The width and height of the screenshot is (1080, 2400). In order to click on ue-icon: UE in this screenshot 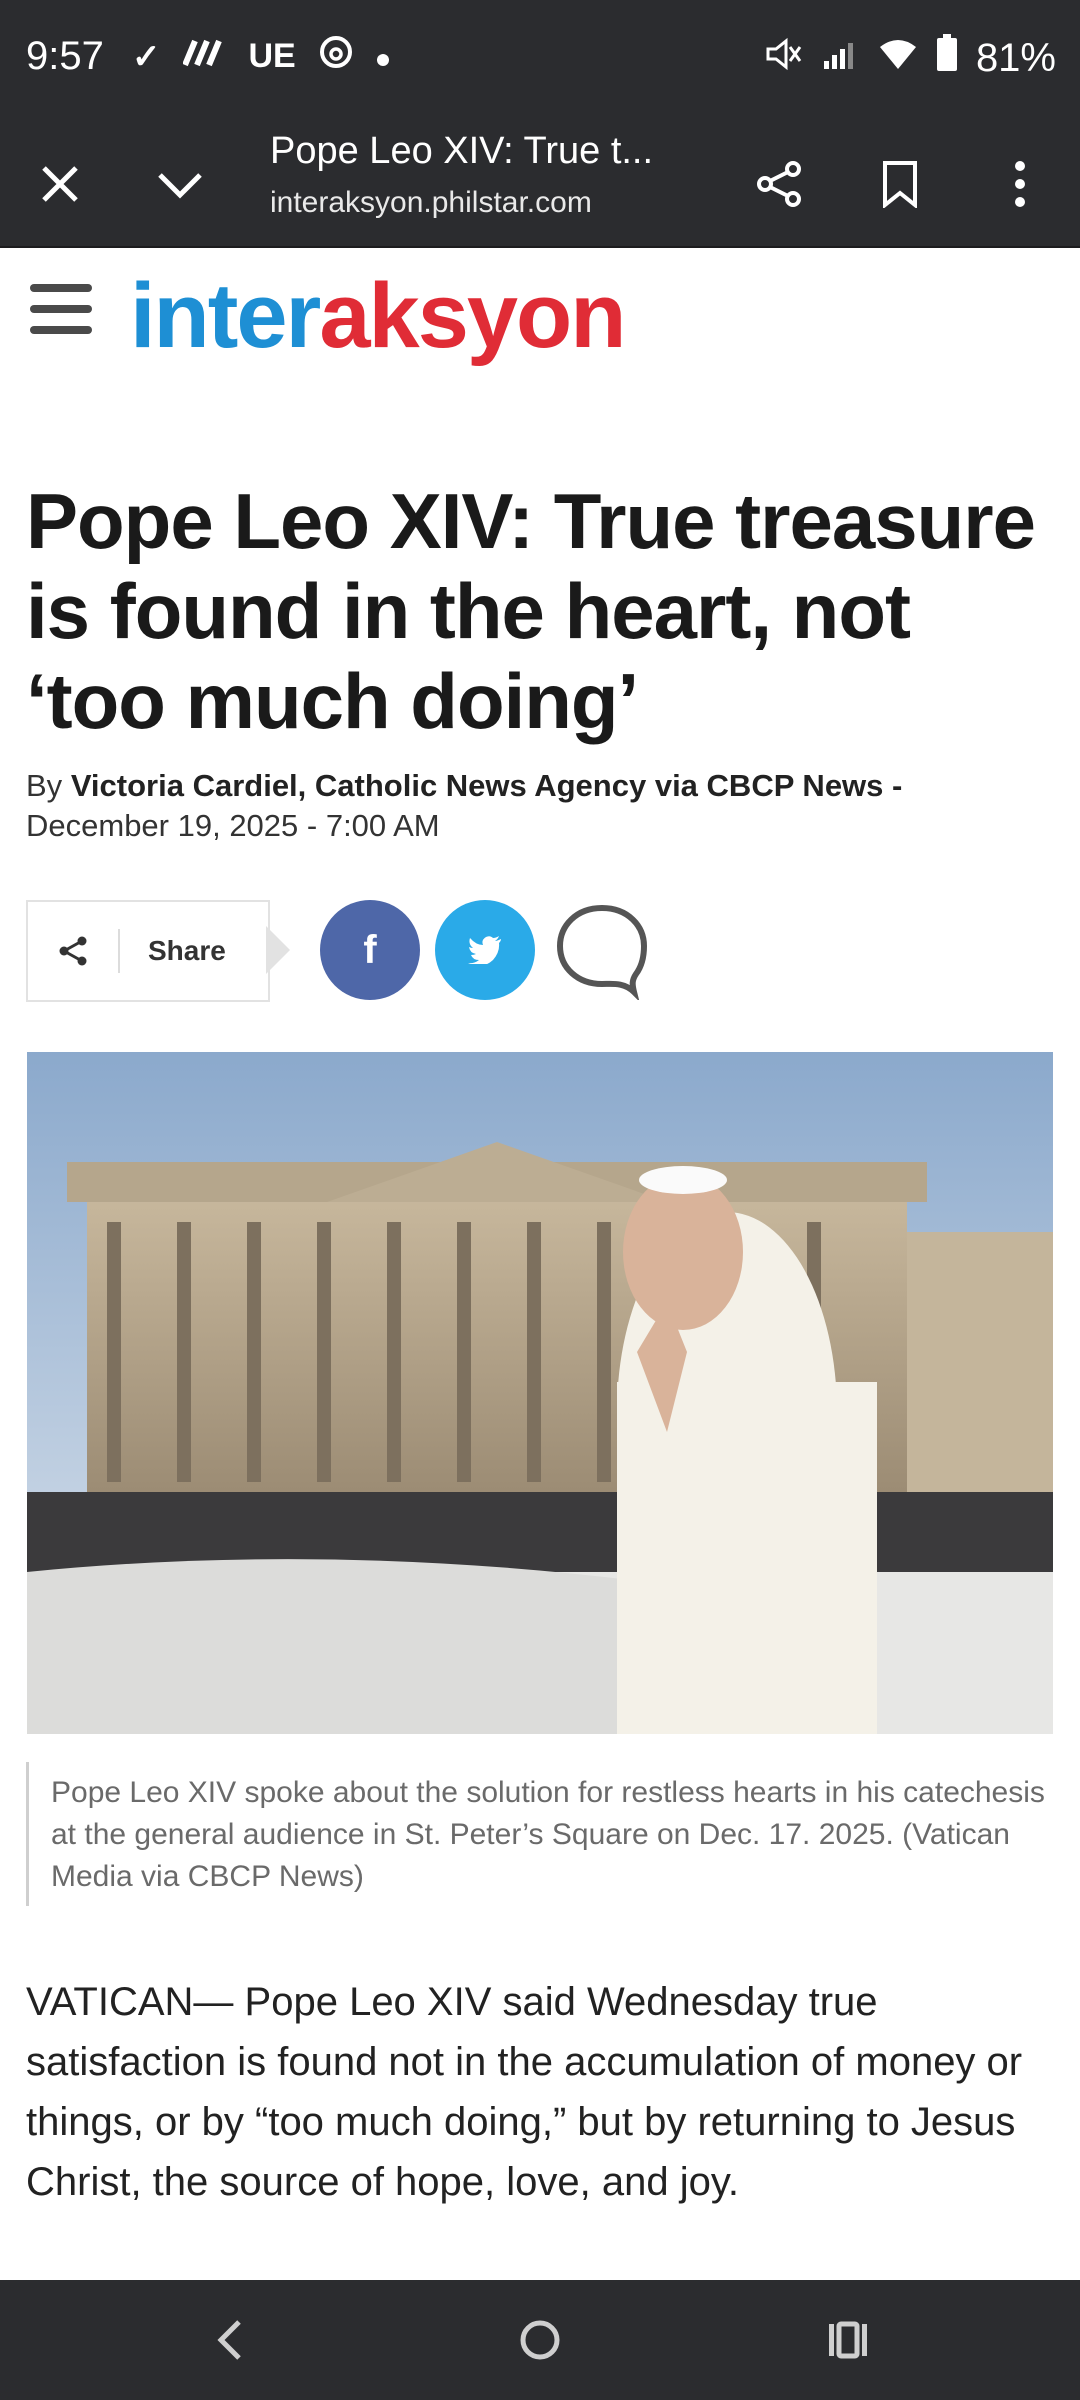, I will do `click(272, 56)`.